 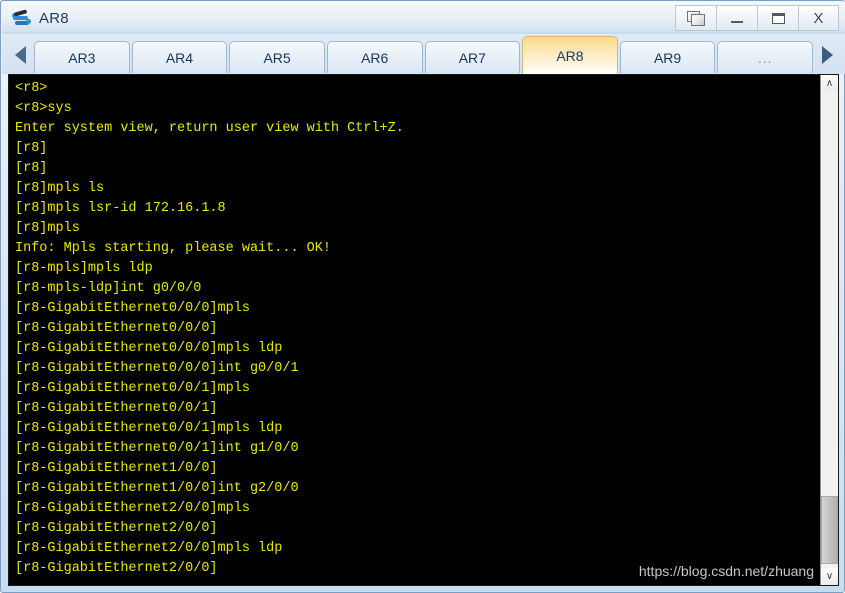 What do you see at coordinates (149, 428) in the screenshot?
I see `terminal-line: [r8-GigabitEthernet0/0/1]mpls ldp` at bounding box center [149, 428].